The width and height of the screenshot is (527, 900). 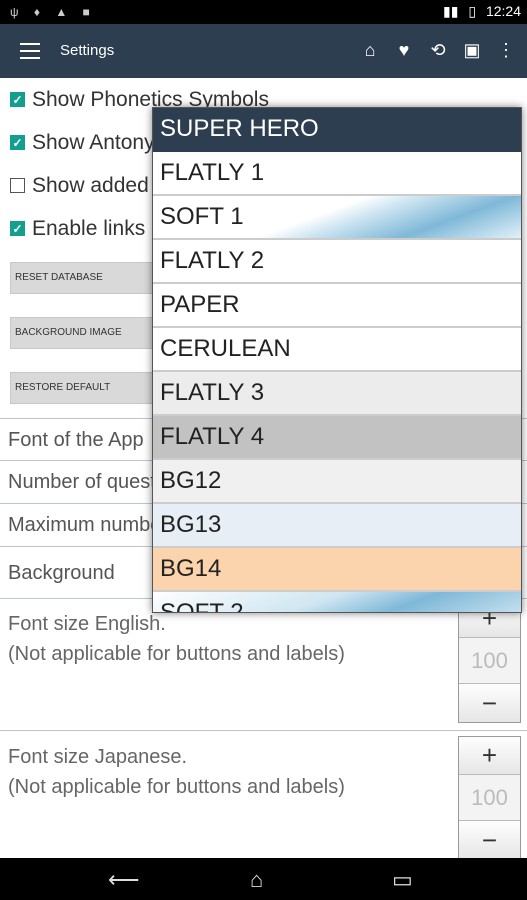 What do you see at coordinates (337, 602) in the screenshot?
I see `dropdown-option: SOFT 2` at bounding box center [337, 602].